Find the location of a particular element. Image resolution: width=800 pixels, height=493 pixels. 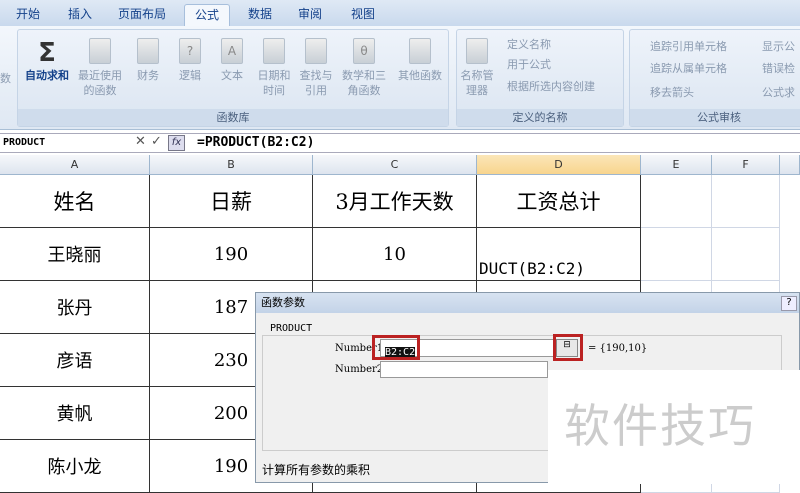

more-functions-button: 其他函数 is located at coordinates (420, 60).